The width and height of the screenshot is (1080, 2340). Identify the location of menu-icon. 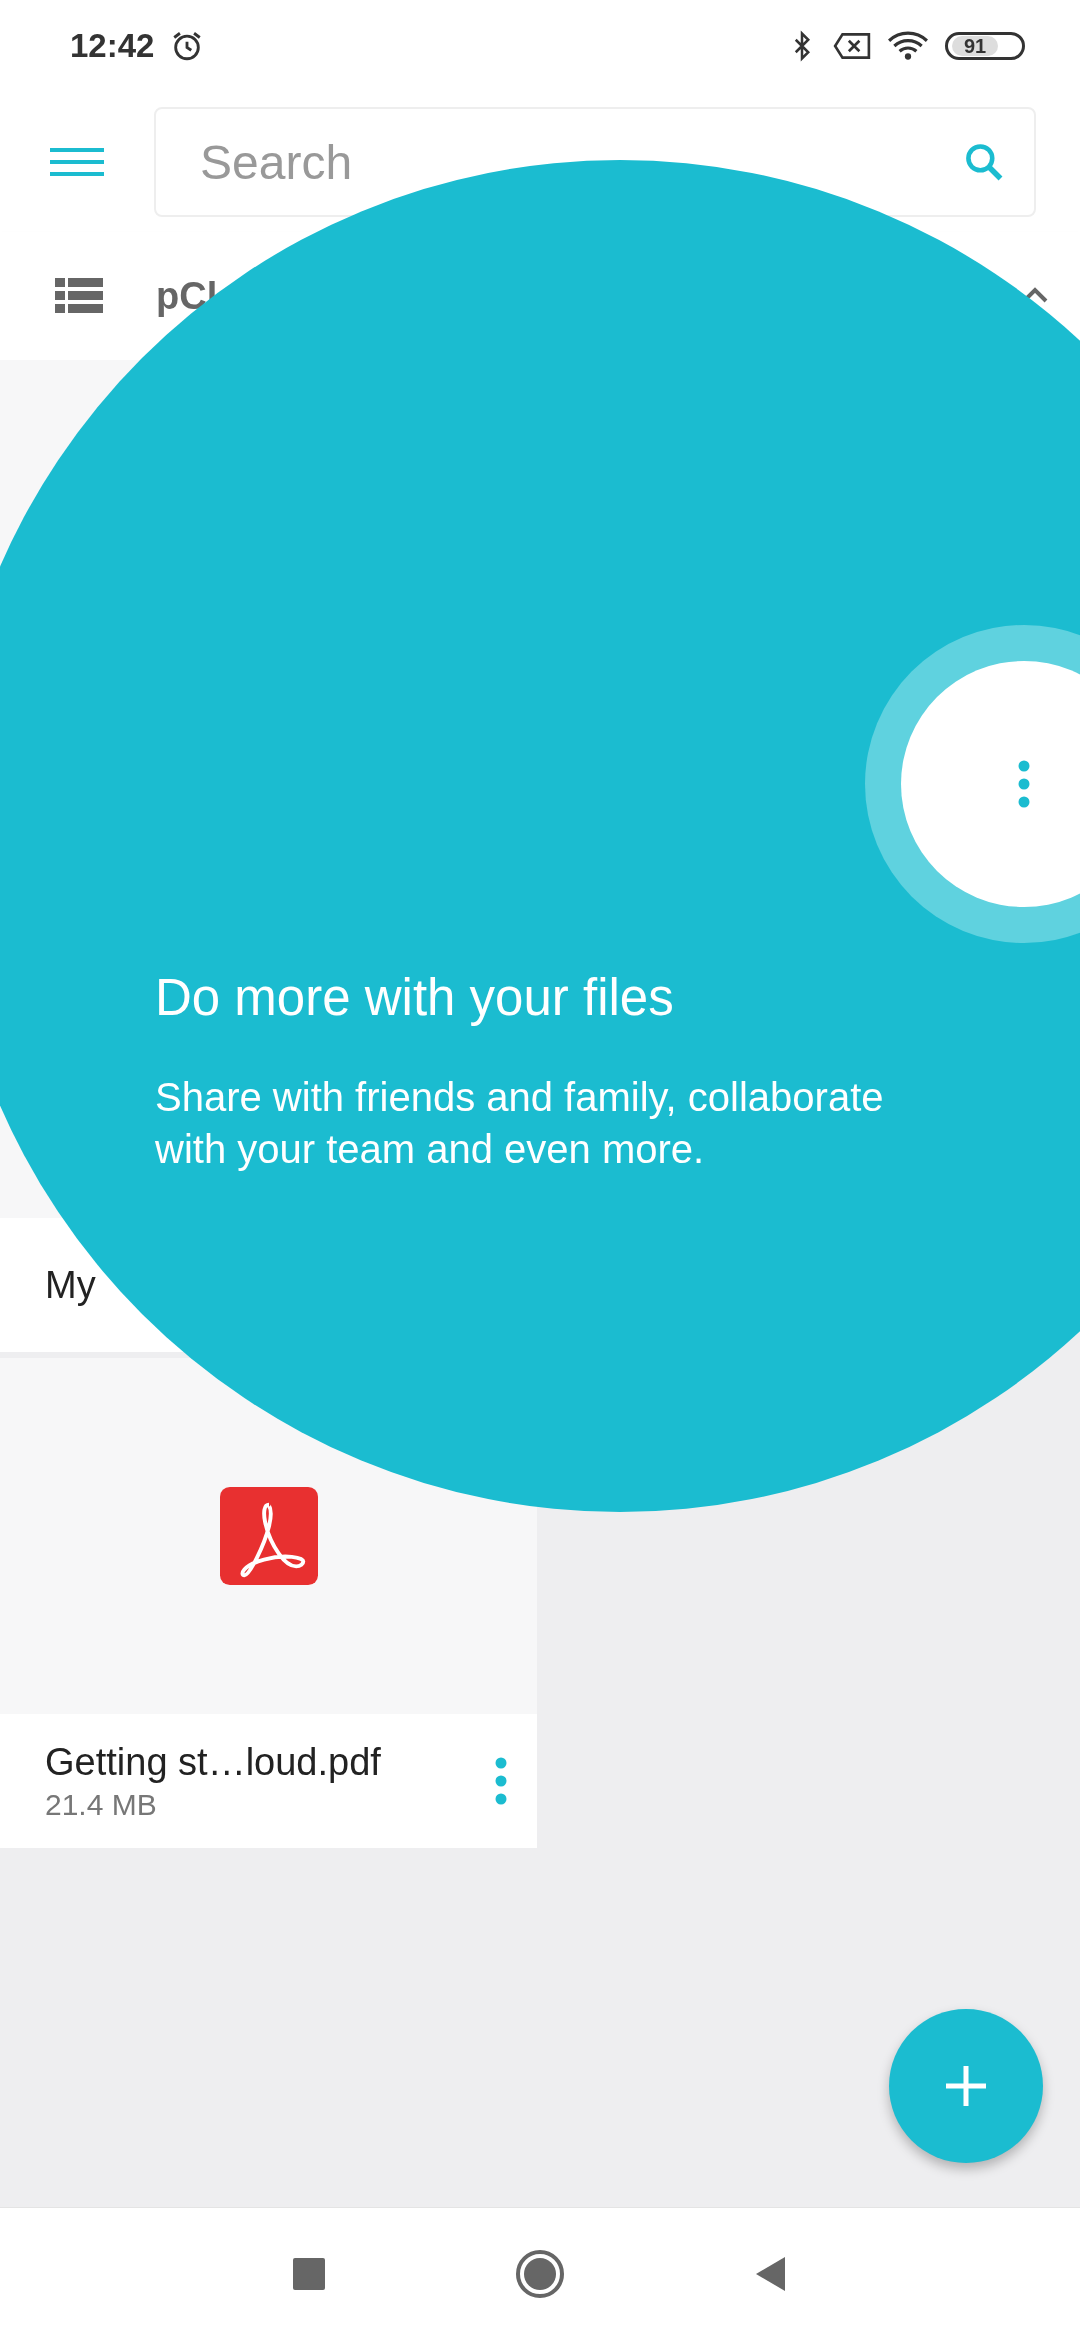
(77, 162).